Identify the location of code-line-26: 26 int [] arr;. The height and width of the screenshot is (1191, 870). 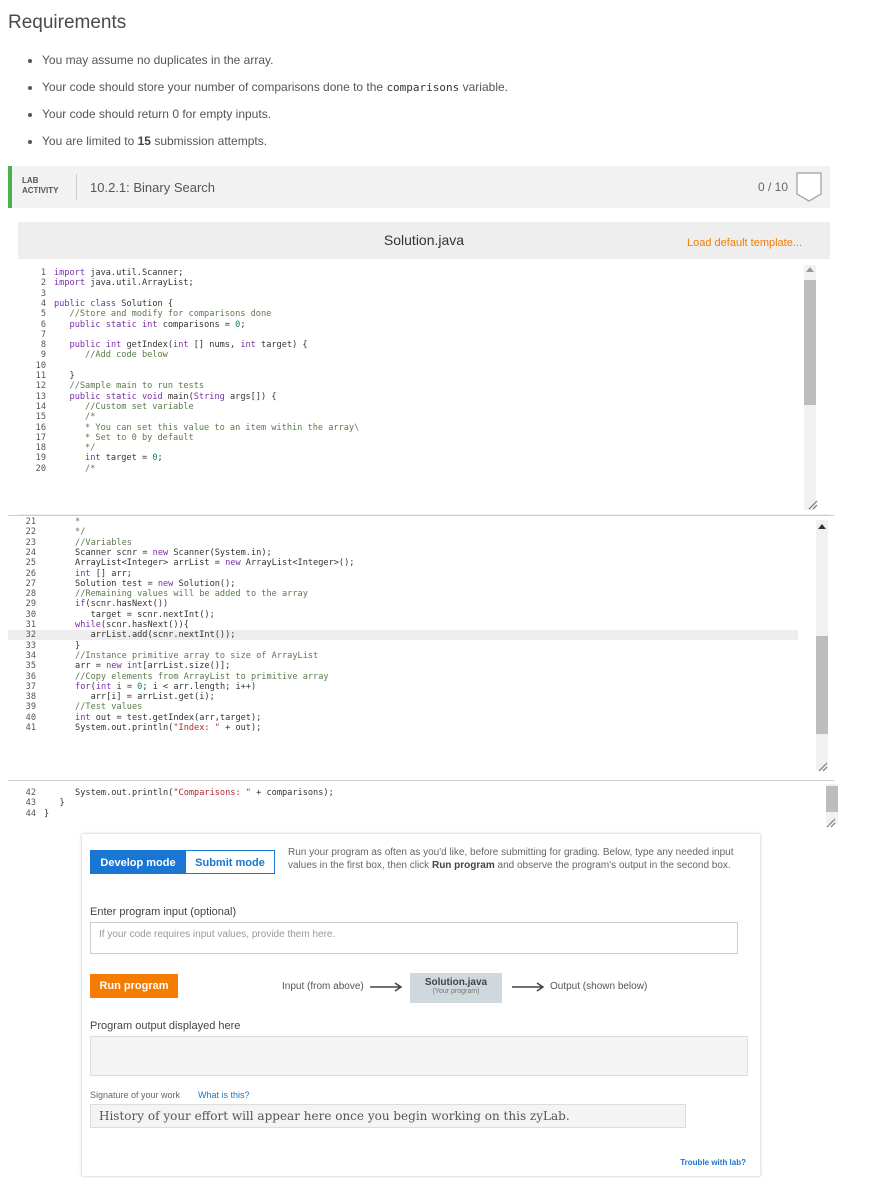
(403, 574).